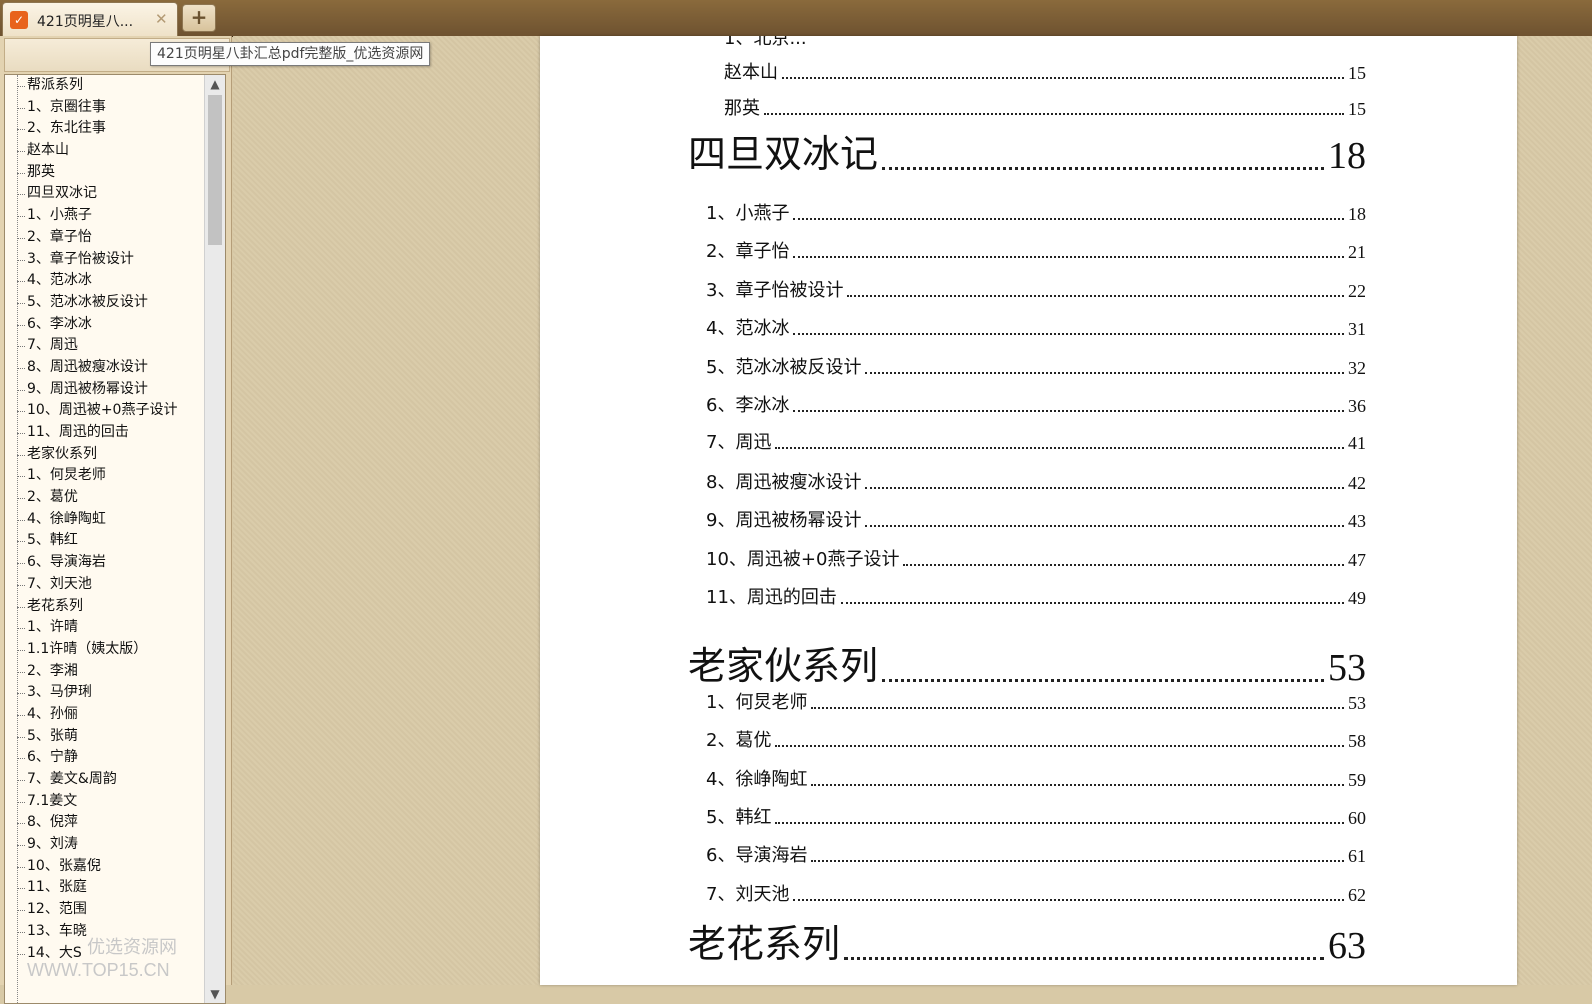 This screenshot has height=1004, width=1592. I want to click on outline-item: 11、周迅的回击, so click(105, 433).